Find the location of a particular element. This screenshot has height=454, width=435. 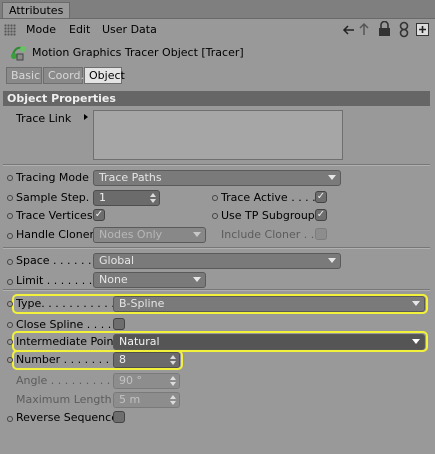

maximum-length-input: 5 m is located at coordinates (146, 400).